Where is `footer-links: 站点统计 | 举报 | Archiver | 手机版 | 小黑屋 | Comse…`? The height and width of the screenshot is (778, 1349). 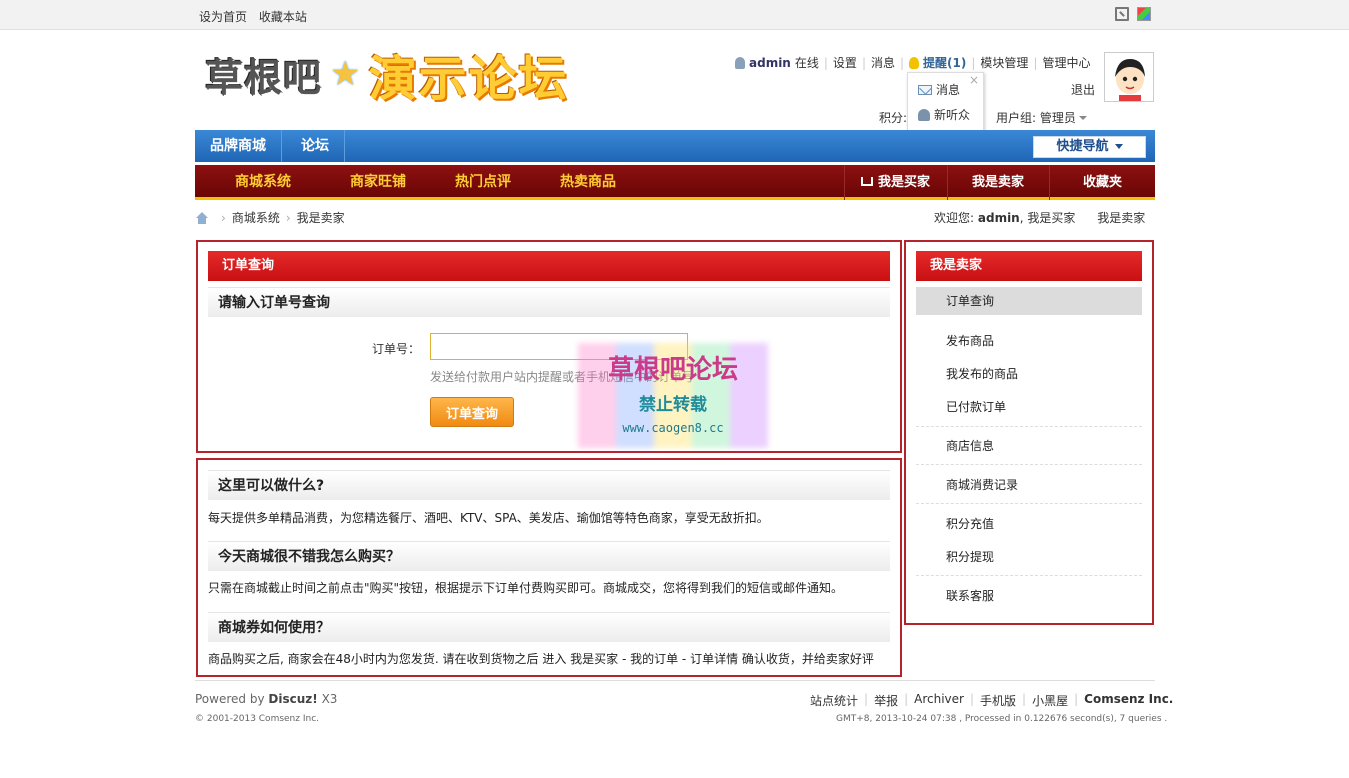 footer-links: 站点统计 | 举报 | Archiver | 手机版 | 小黑屋 | Comse… is located at coordinates (992, 700).